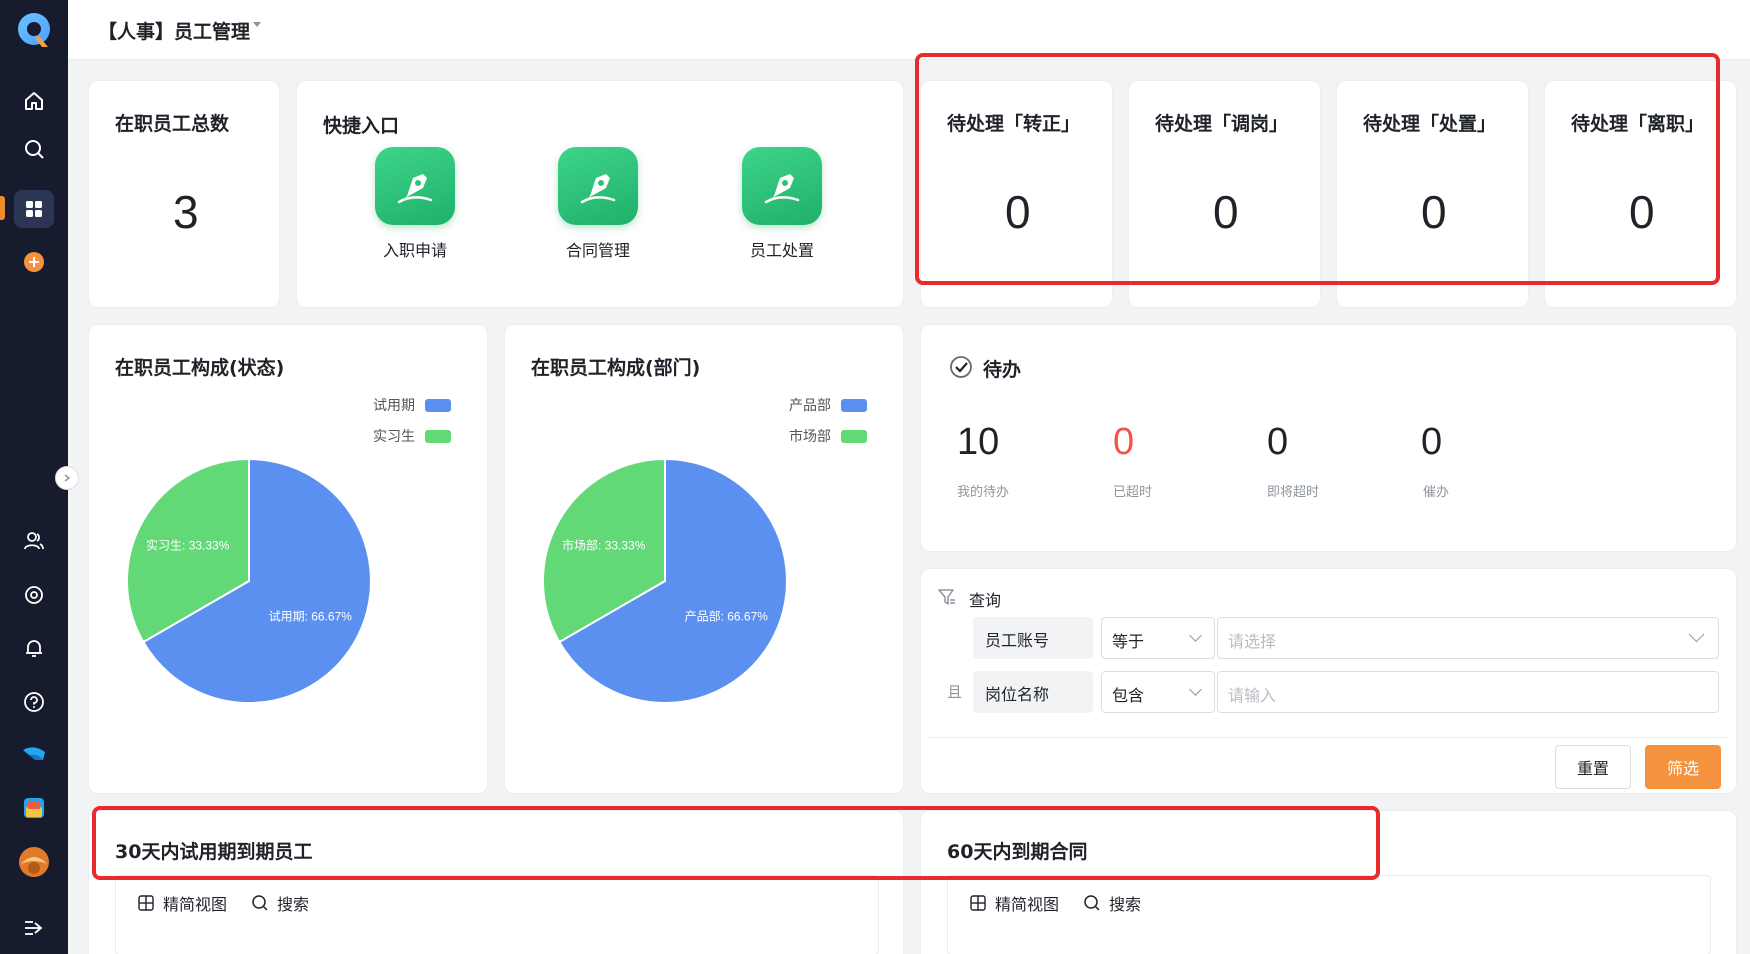 The height and width of the screenshot is (954, 1750). Describe the element at coordinates (985, 600) in the screenshot. I see `query-title: 查询` at that location.